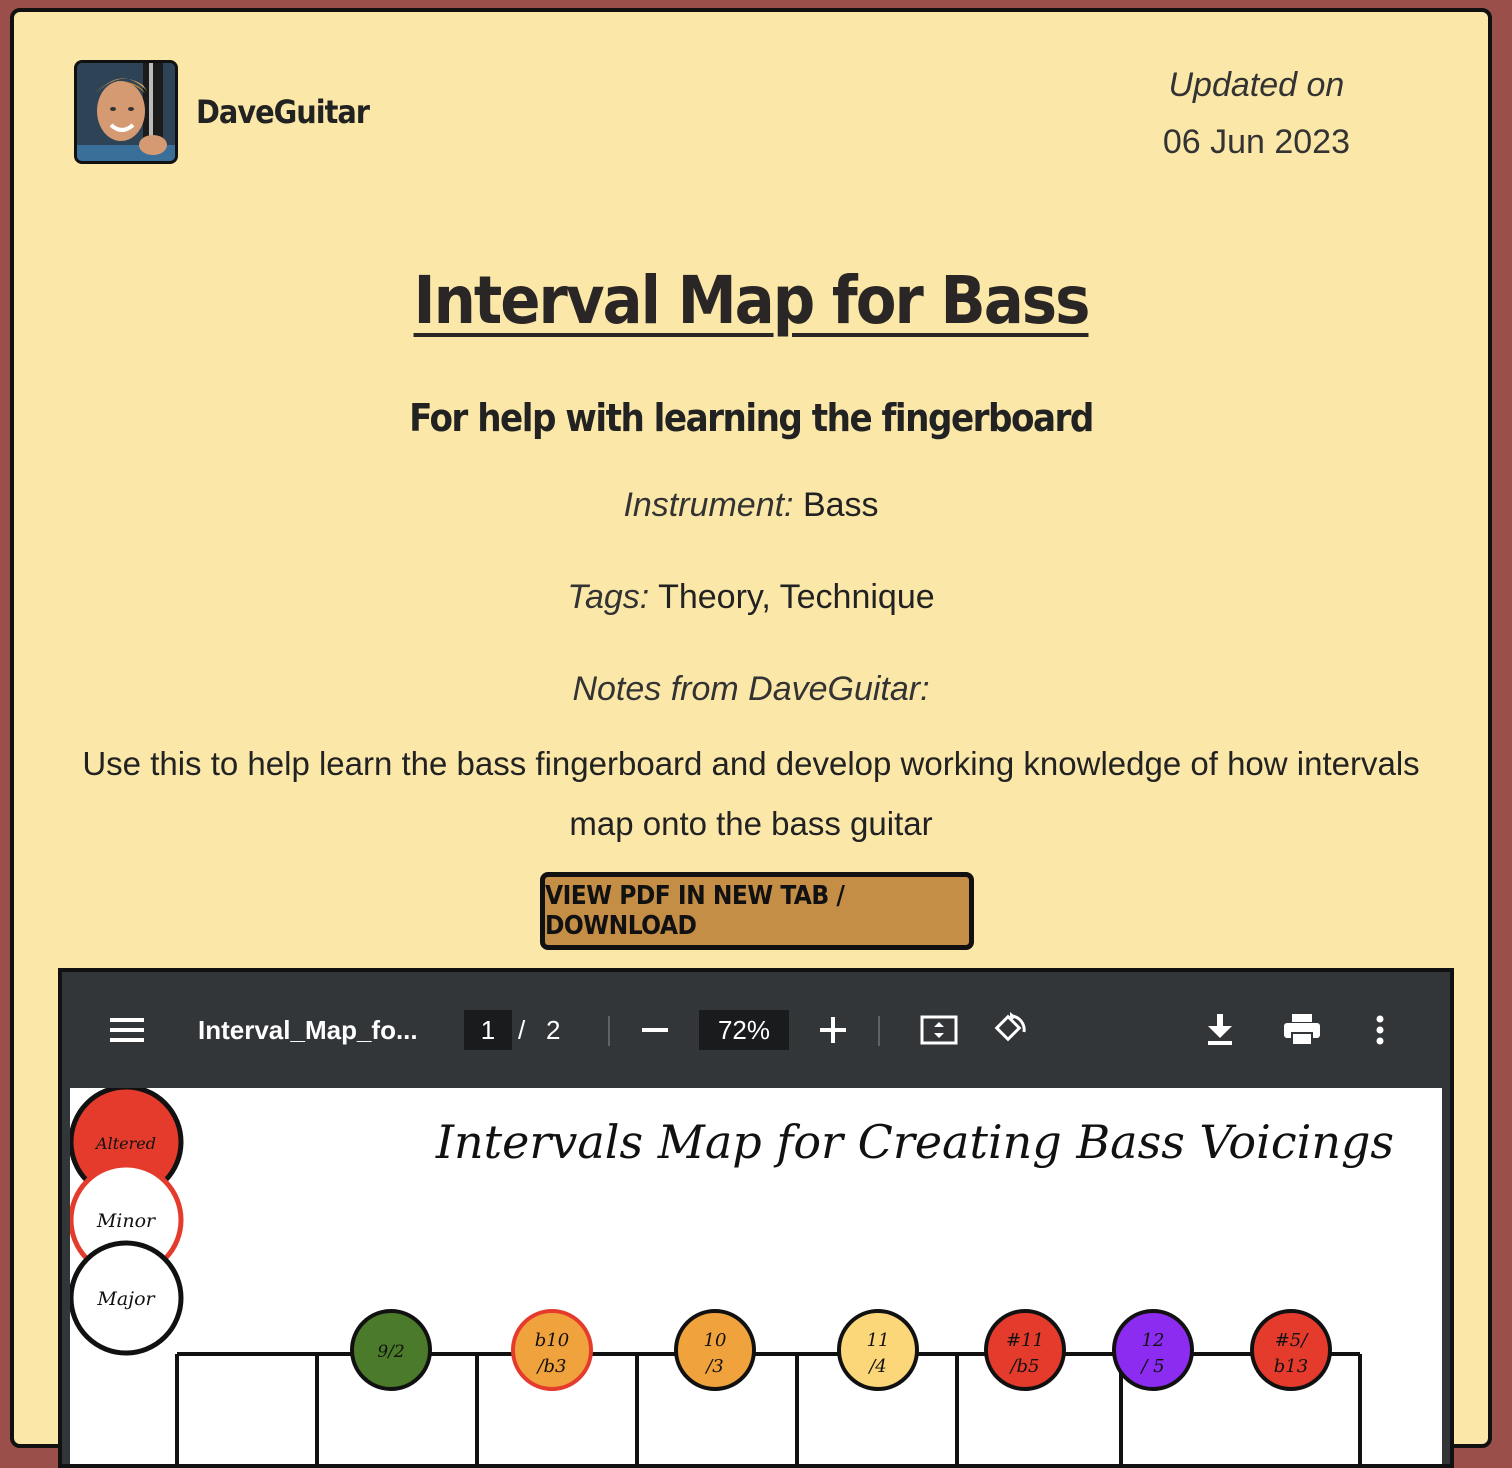 This screenshot has width=1512, height=1468. I want to click on interval-marker: #11/b5, so click(1025, 1350).